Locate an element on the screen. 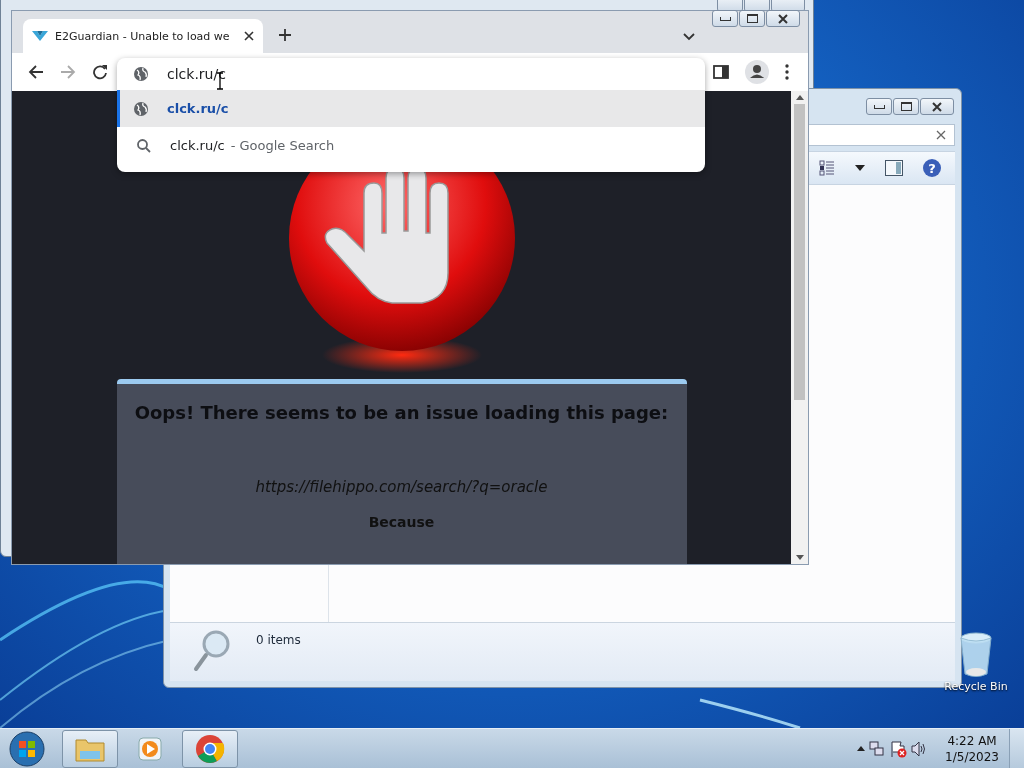 Image resolution: width=1024 pixels, height=768 pixels. reason-label: Because is located at coordinates (401, 522).